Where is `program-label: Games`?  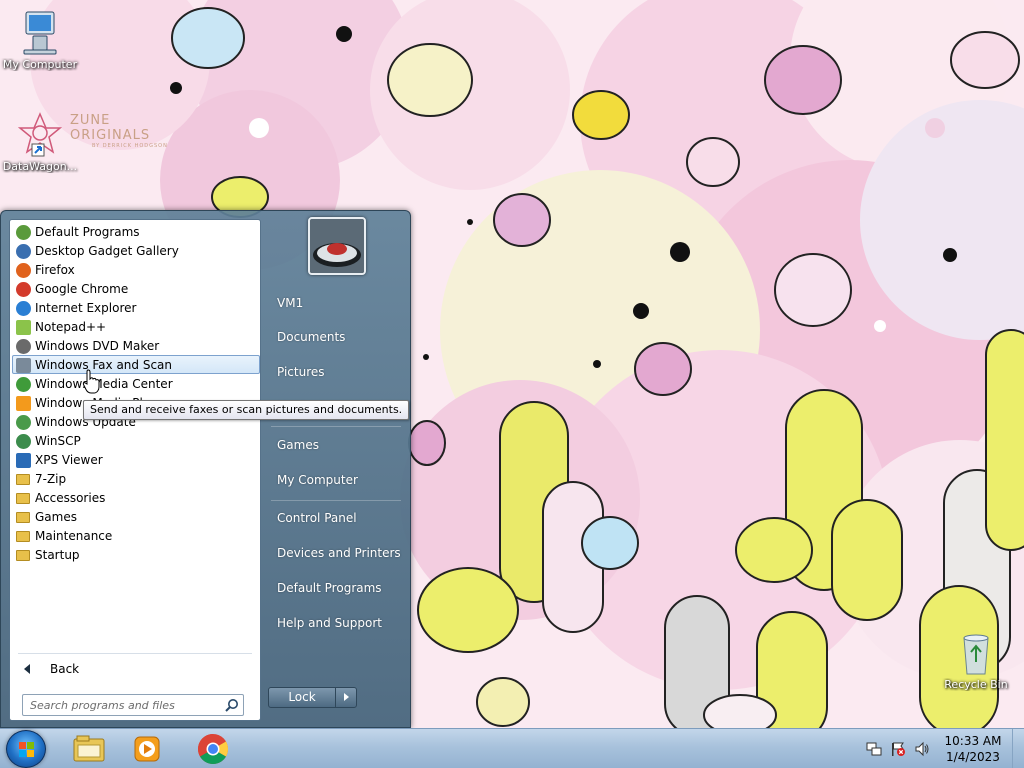
program-label: Games is located at coordinates (56, 517).